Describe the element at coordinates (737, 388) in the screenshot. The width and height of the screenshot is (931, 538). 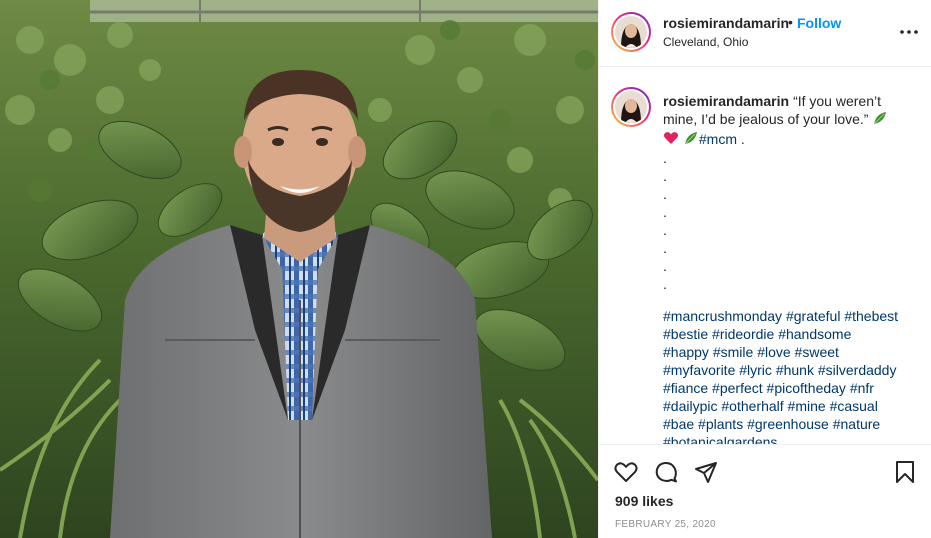
I see `hashtag-link: #perfect` at that location.